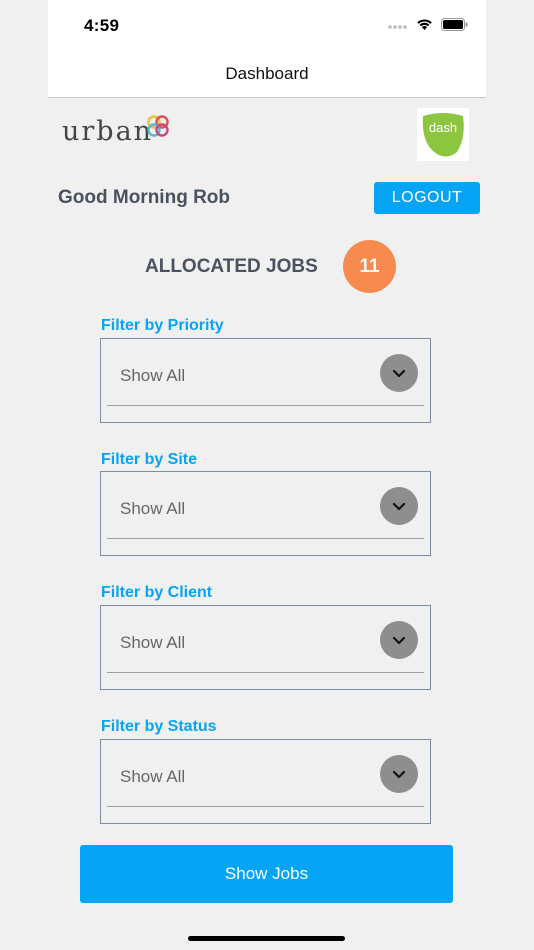 The width and height of the screenshot is (534, 950). I want to click on signal-icon, so click(398, 27).